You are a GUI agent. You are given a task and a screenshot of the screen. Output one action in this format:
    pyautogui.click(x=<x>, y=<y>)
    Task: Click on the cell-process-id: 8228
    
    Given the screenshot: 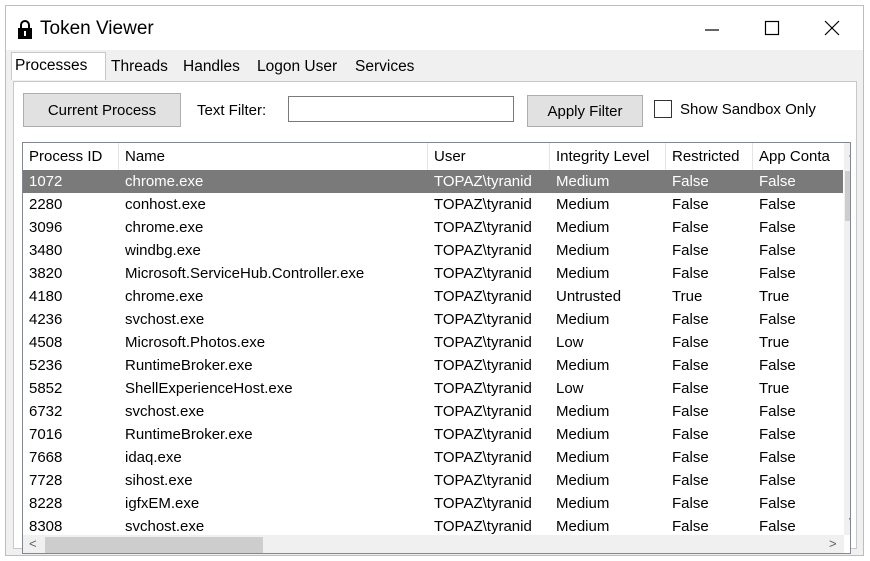 What is the action you would take?
    pyautogui.click(x=46, y=503)
    